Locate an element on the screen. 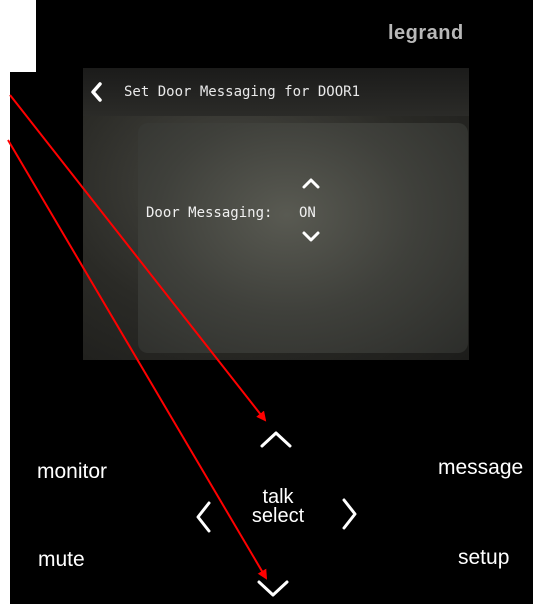 Image resolution: width=545 pixels, height=604 pixels. select-label: select is located at coordinates (278, 516).